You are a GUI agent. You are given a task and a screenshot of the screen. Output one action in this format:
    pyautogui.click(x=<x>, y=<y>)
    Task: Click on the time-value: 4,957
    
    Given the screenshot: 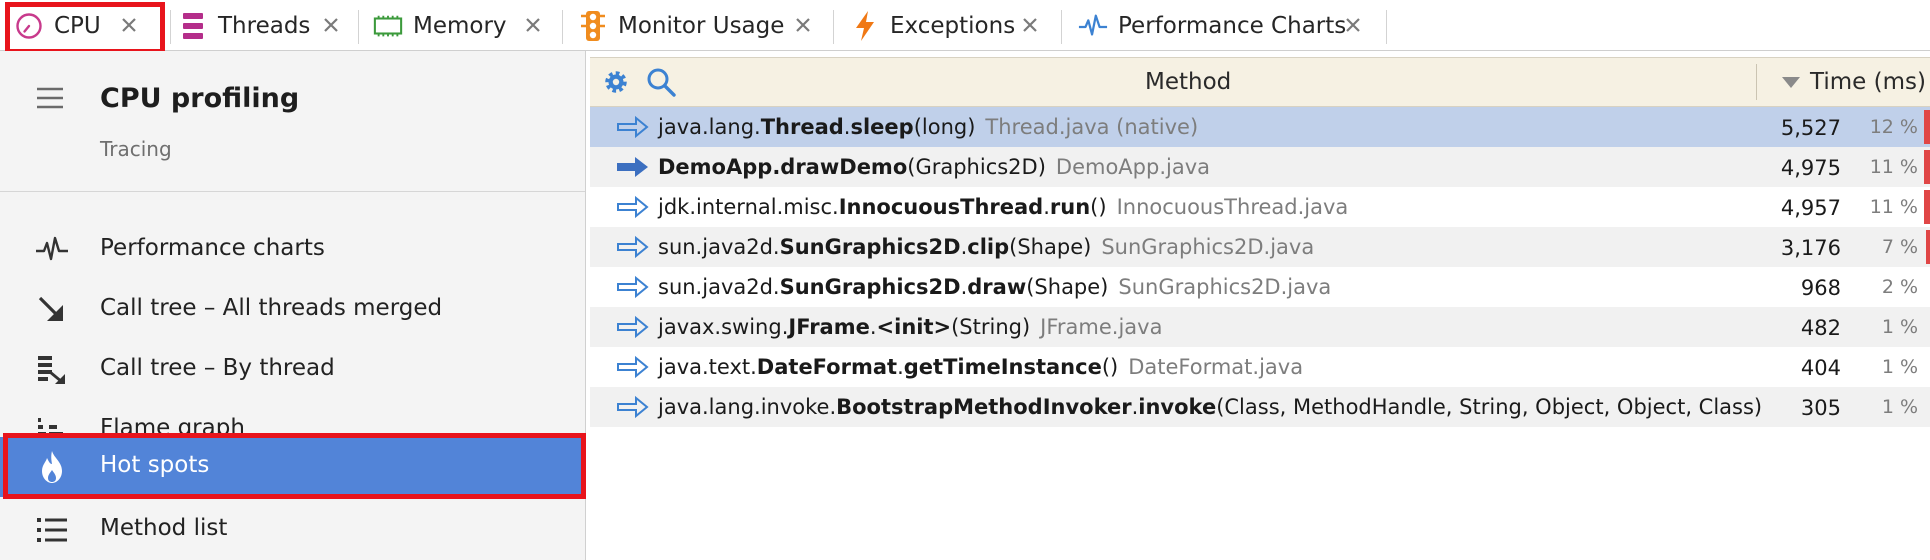 What is the action you would take?
    pyautogui.click(x=1810, y=208)
    